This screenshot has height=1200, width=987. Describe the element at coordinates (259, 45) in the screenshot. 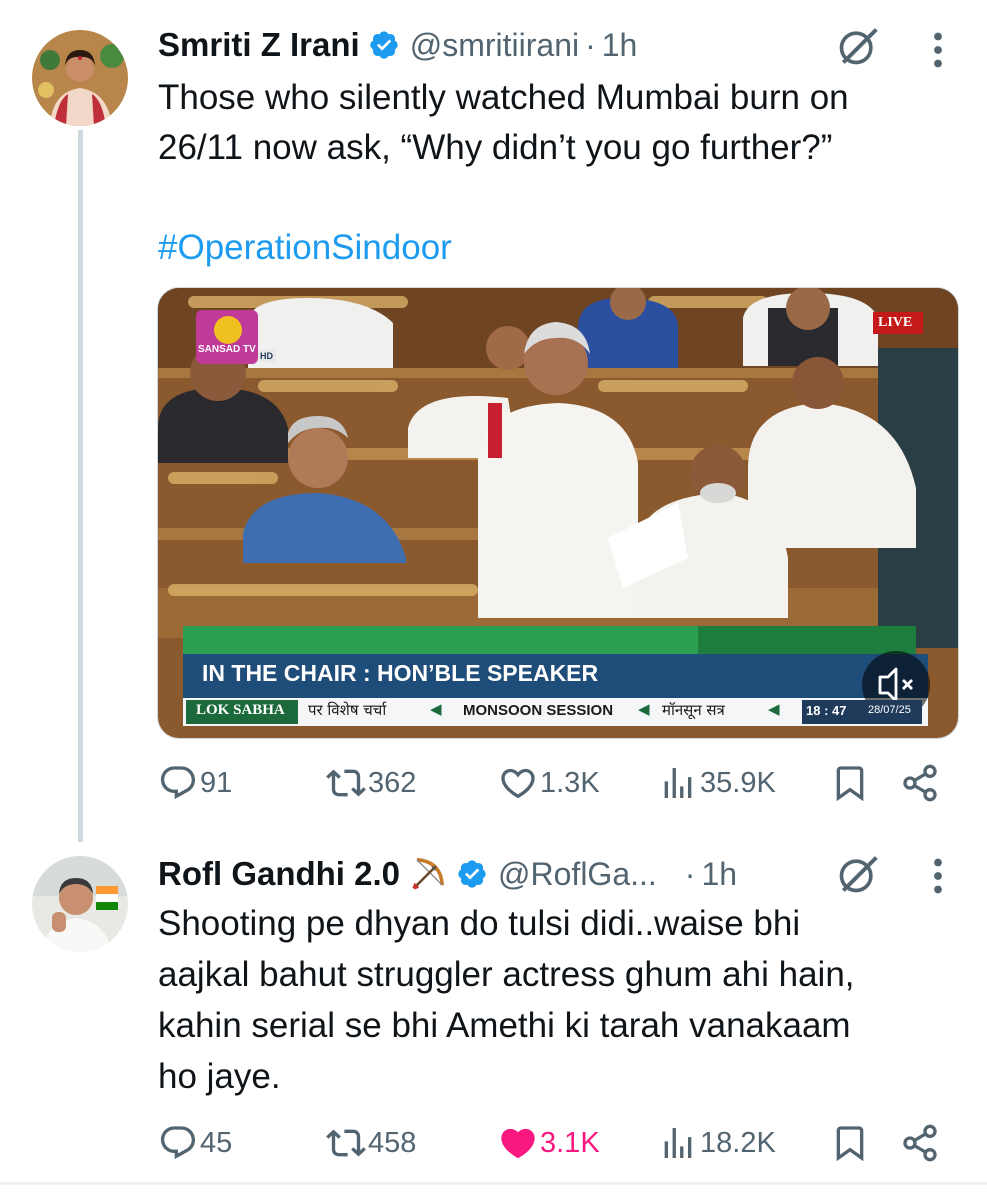

I see `author-name: Smriti Z Irani` at that location.